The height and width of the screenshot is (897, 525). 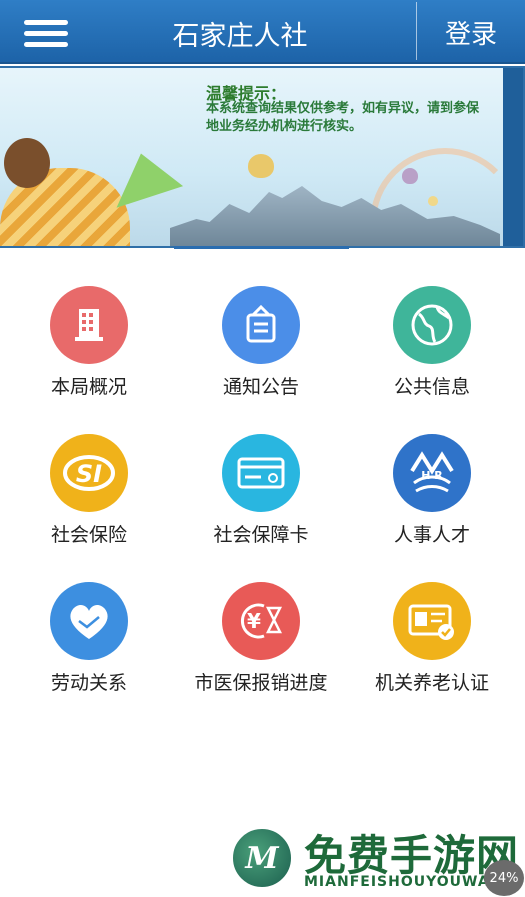 What do you see at coordinates (143, 176) in the screenshot?
I see `paper-plane-graphic` at bounding box center [143, 176].